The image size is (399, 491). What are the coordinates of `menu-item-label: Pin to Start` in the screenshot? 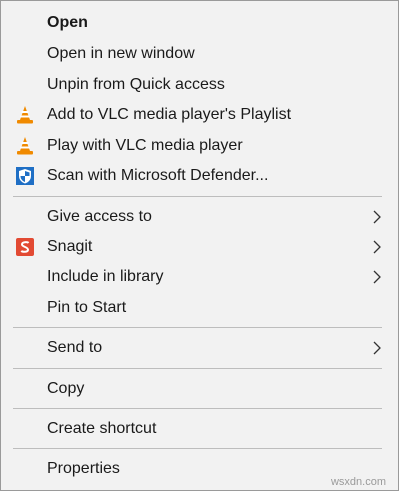 It's located at (87, 307).